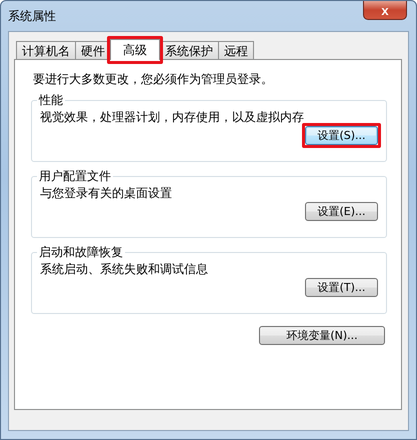 The height and width of the screenshot is (440, 417). What do you see at coordinates (153, 79) in the screenshot?
I see `notice-text: 要进行大多数更改，您必须作为管理员登录。` at bounding box center [153, 79].